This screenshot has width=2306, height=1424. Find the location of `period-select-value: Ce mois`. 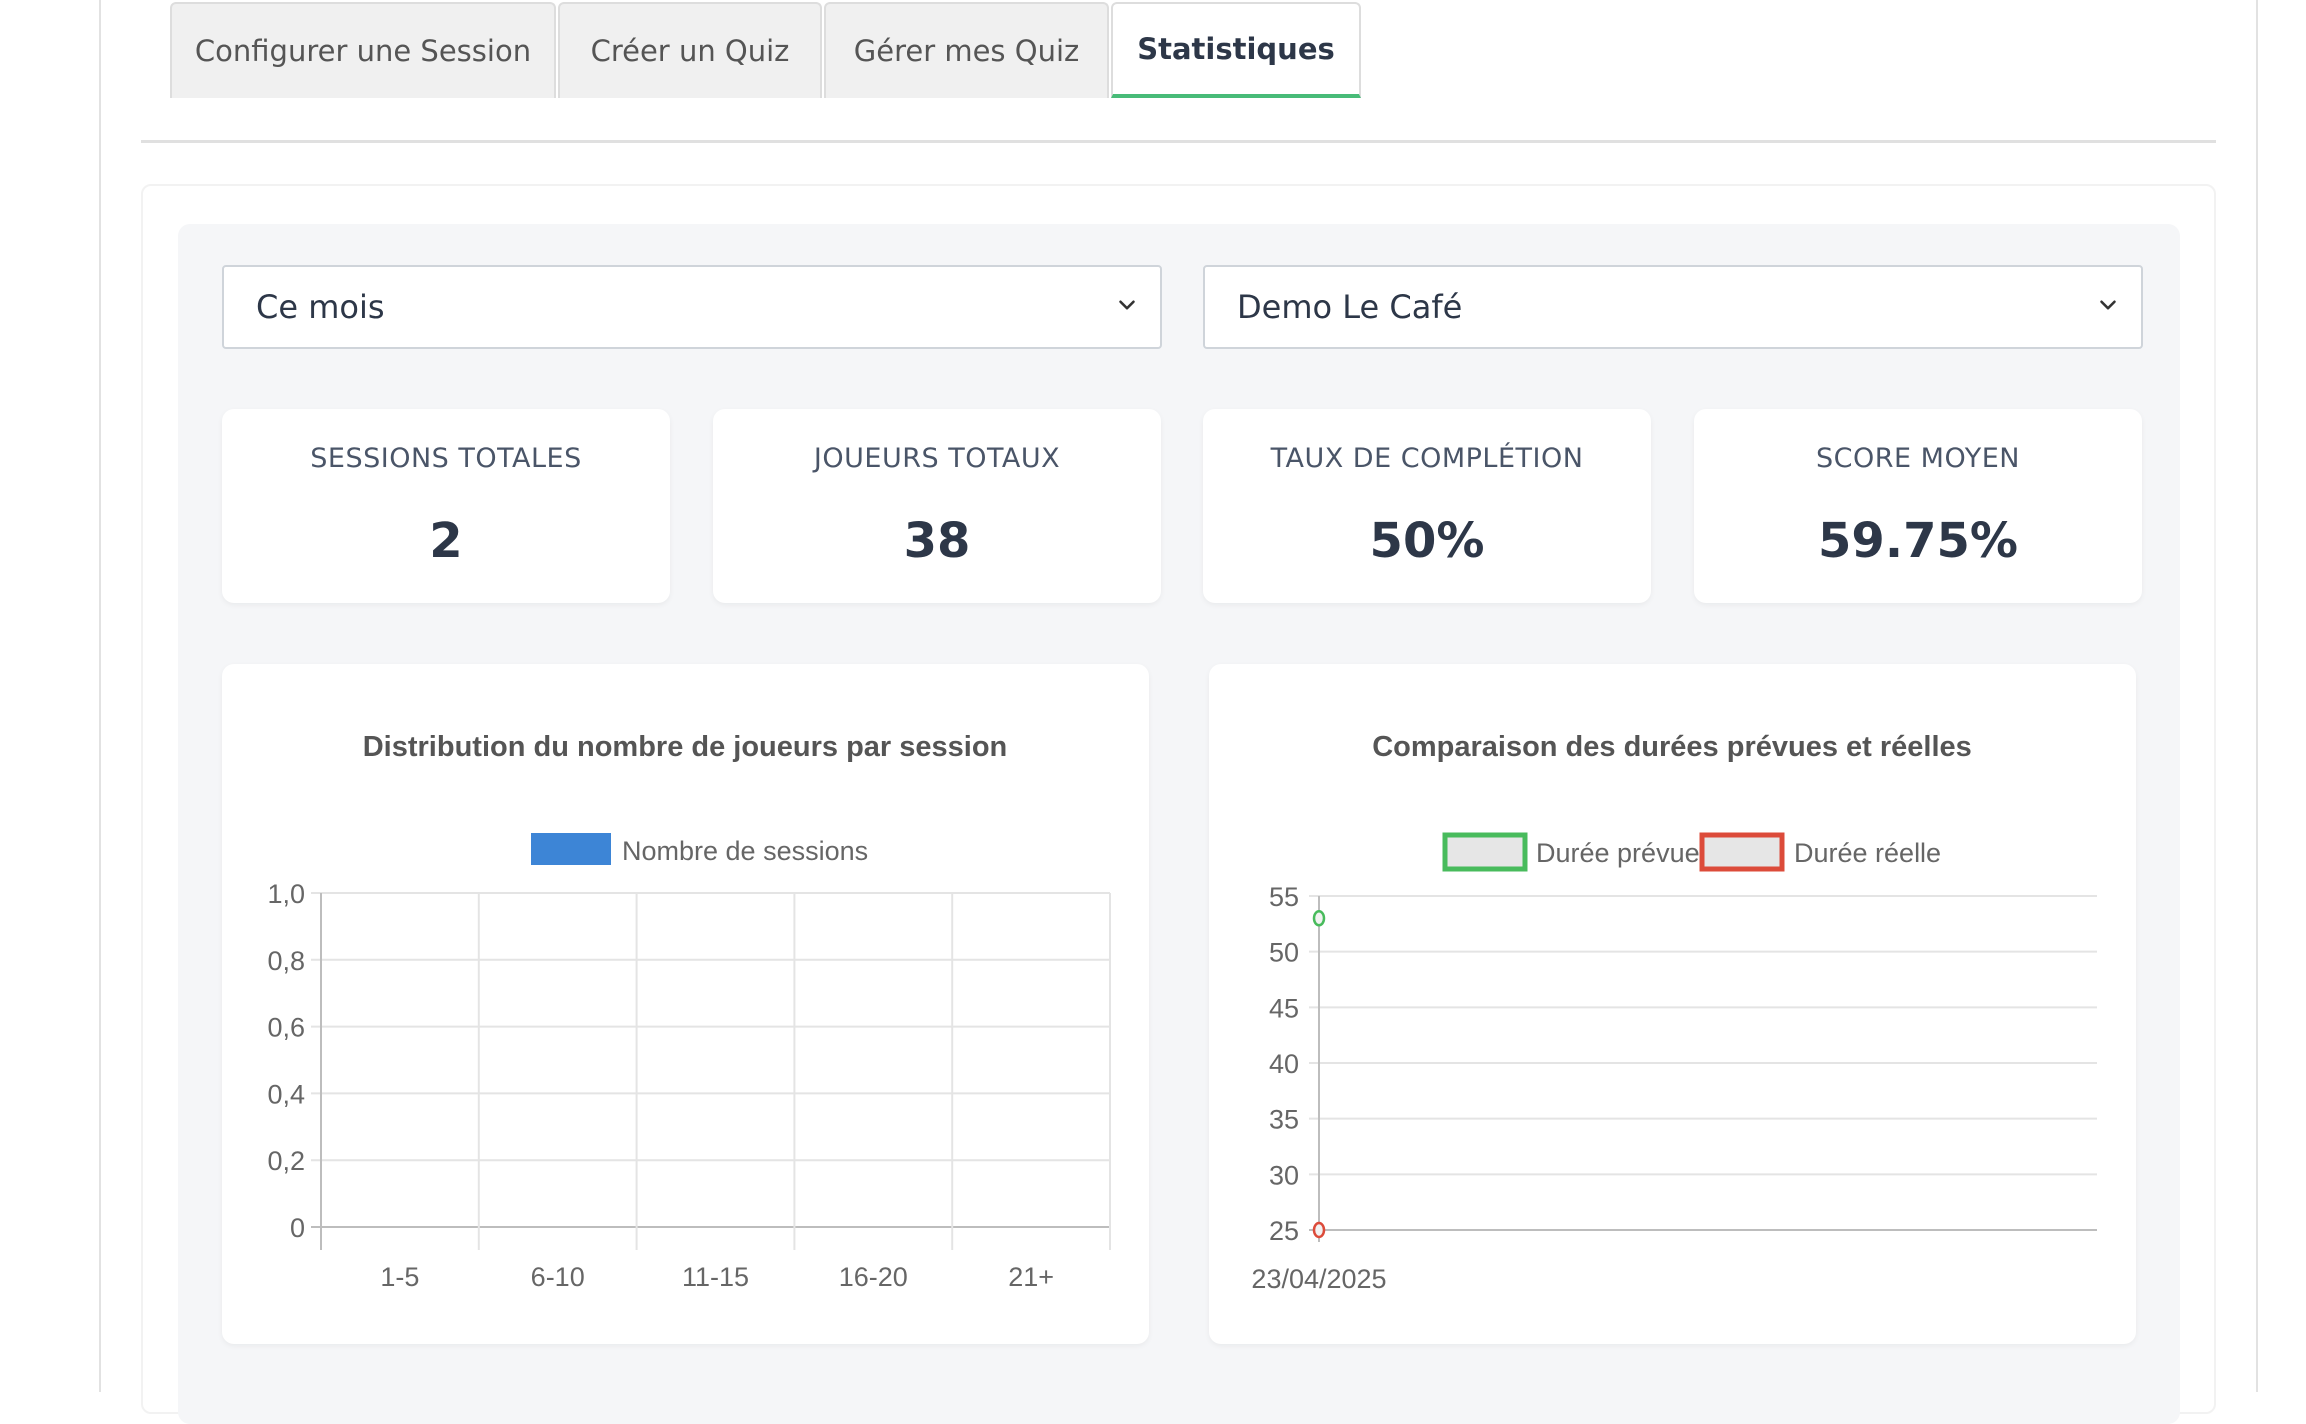

period-select-value: Ce mois is located at coordinates (320, 307).